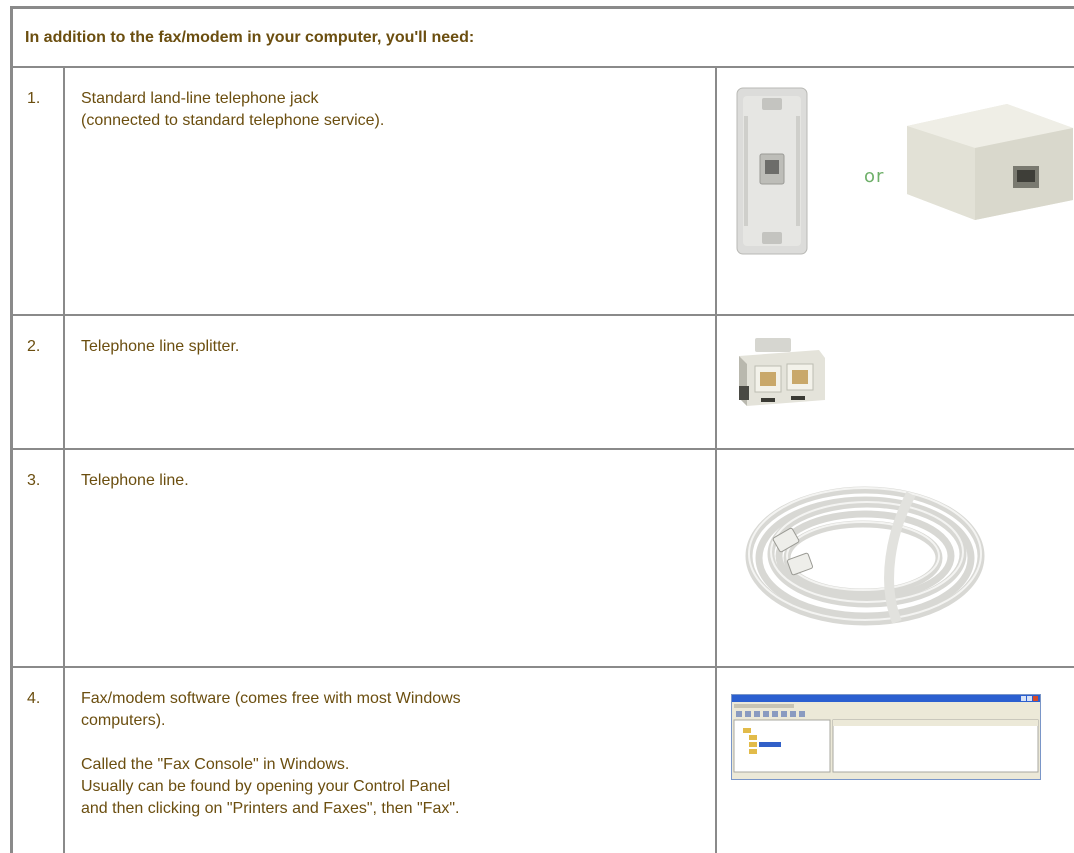  Describe the element at coordinates (39, 559) in the screenshot. I see `item-number: 3.` at that location.